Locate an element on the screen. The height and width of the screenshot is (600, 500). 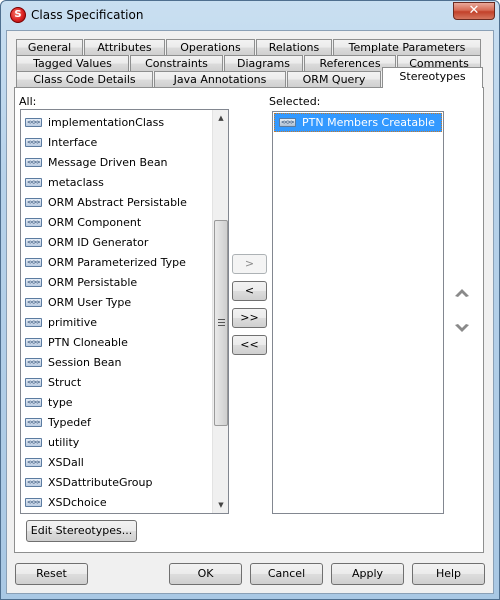
list-item-label: ORM User Type is located at coordinates (90, 302).